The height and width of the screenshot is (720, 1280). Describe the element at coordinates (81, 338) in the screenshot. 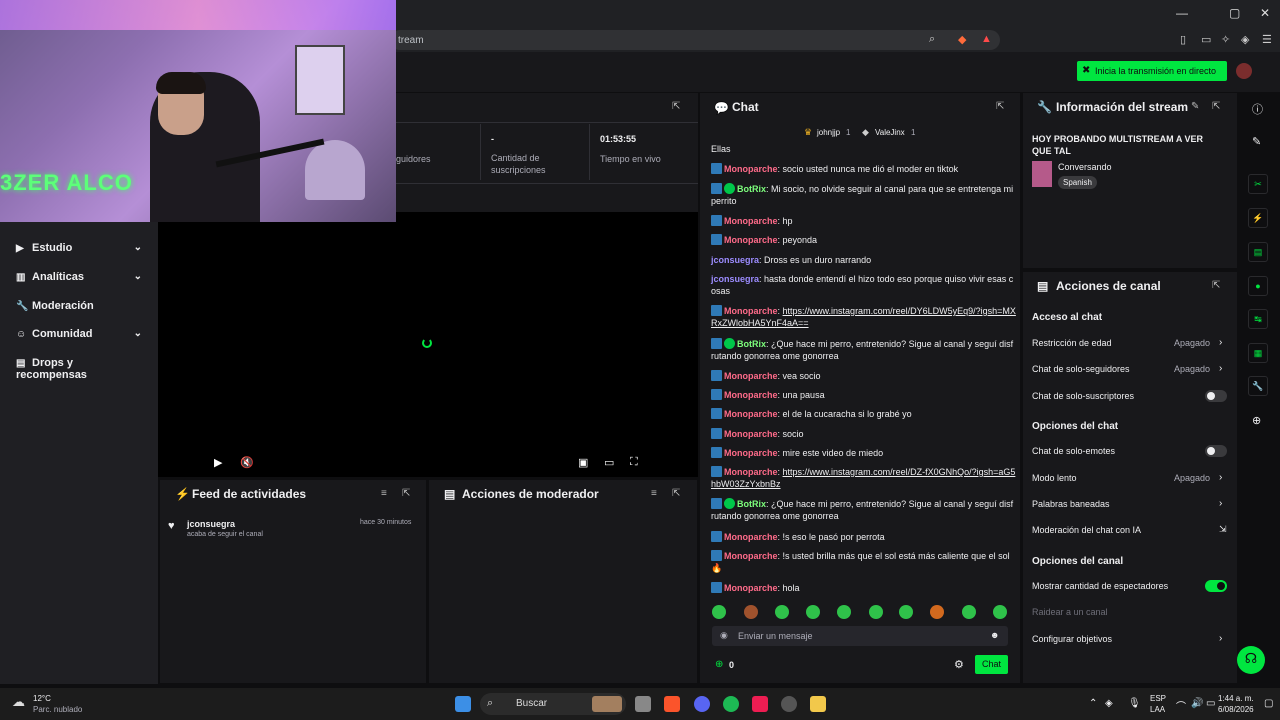

I see `nav-item-comunidad: ☺ Comunidad ⌄` at that location.